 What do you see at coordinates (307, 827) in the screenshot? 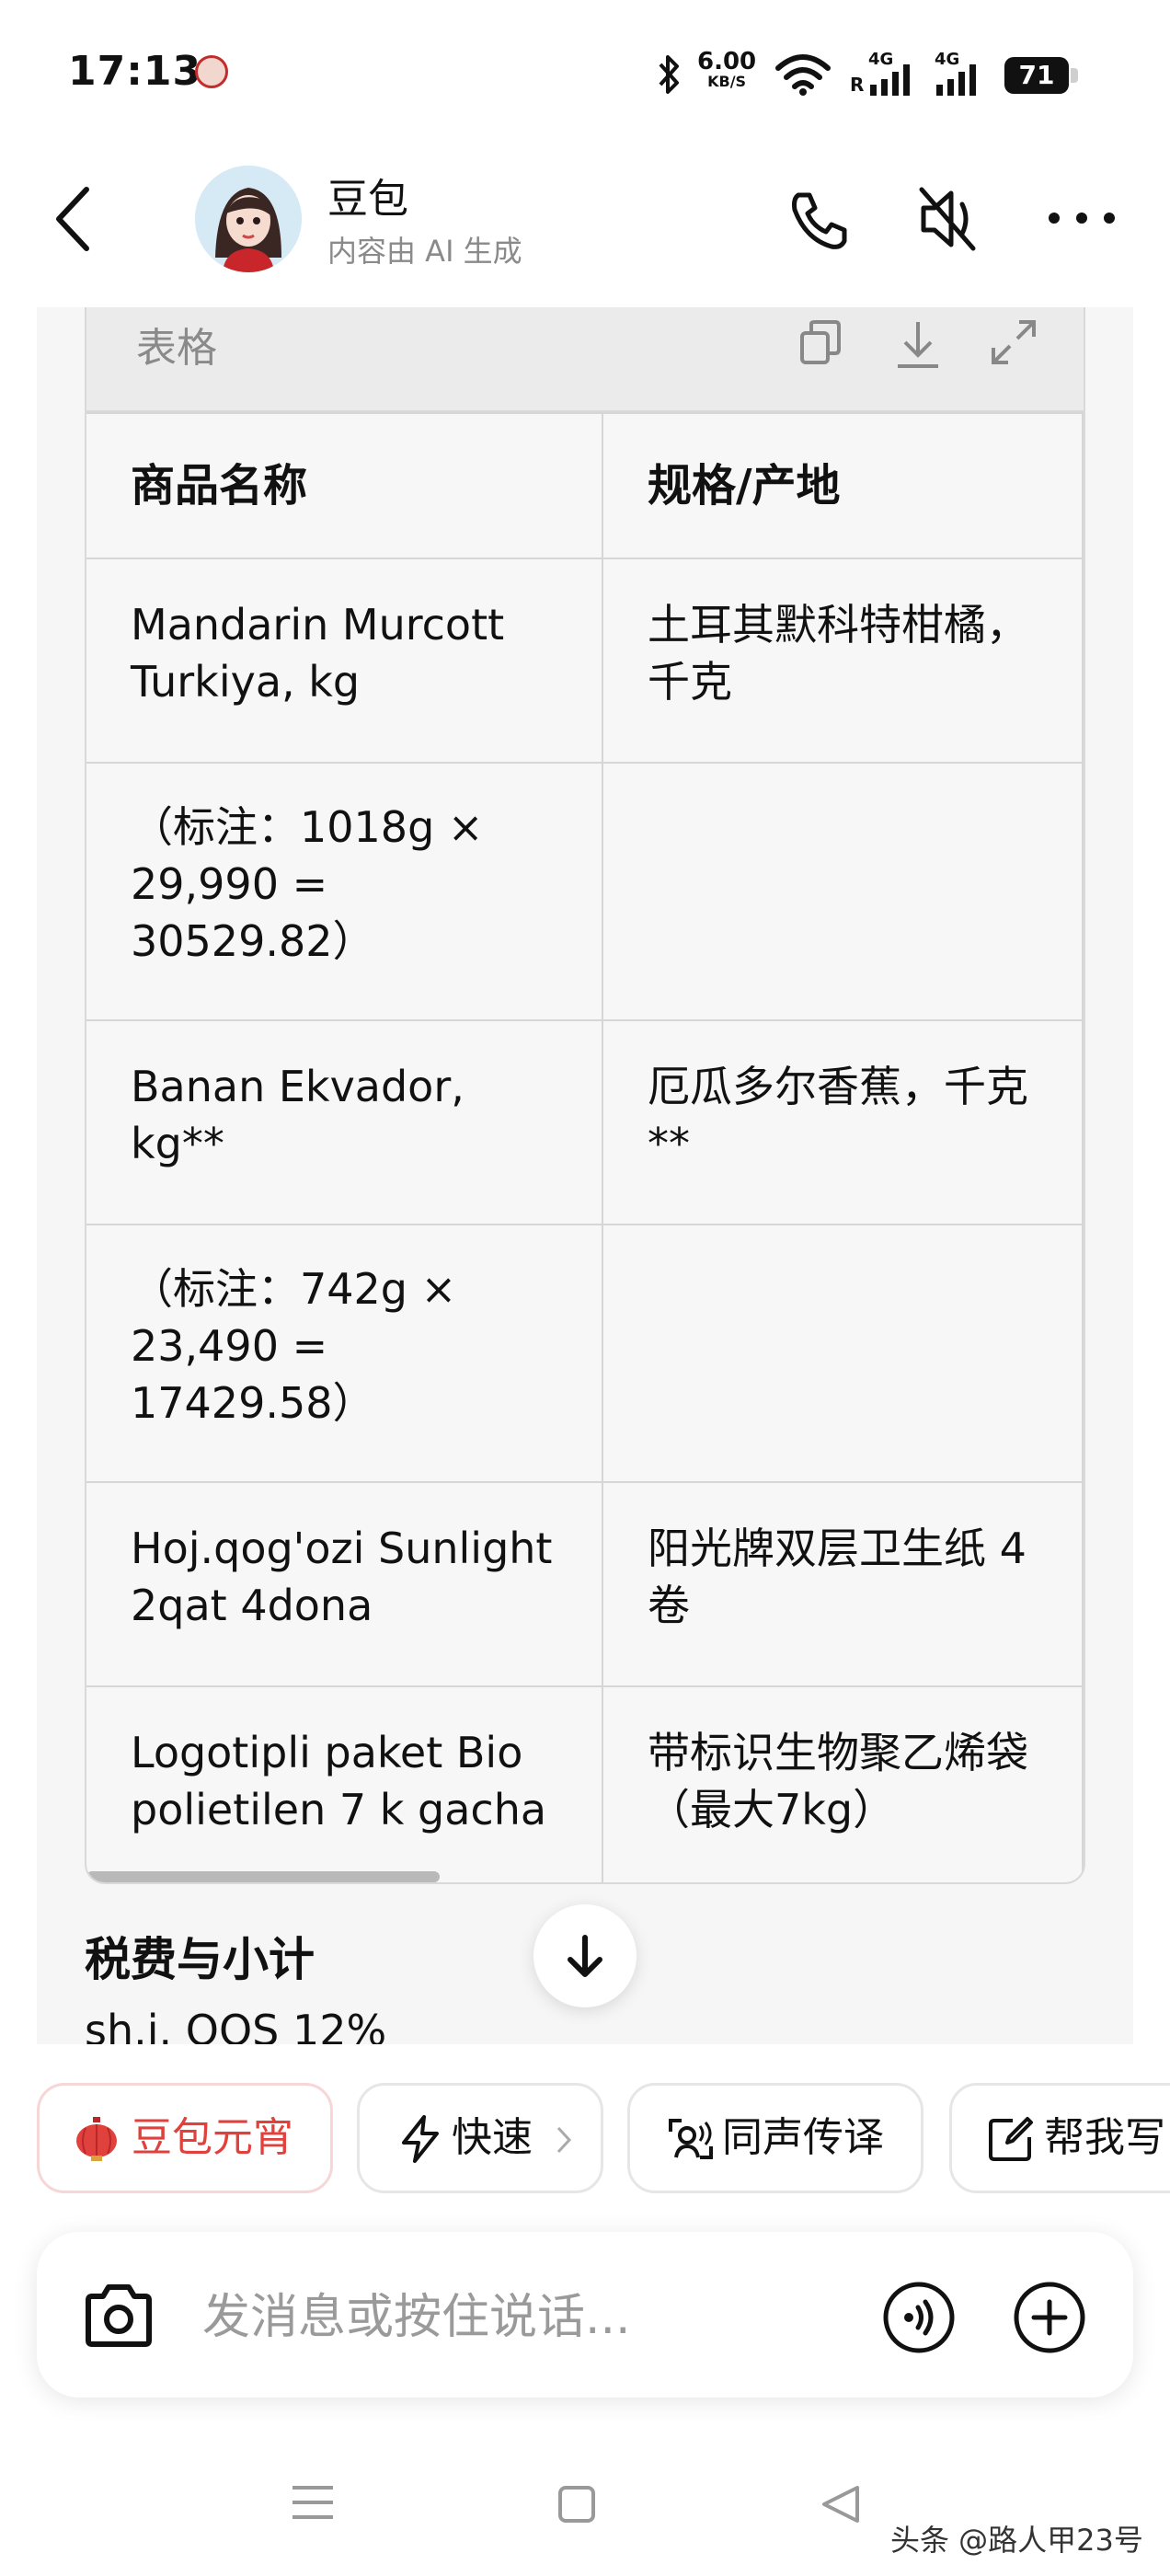
I see `row-2-name-line-1: （标注：1018g ×` at bounding box center [307, 827].